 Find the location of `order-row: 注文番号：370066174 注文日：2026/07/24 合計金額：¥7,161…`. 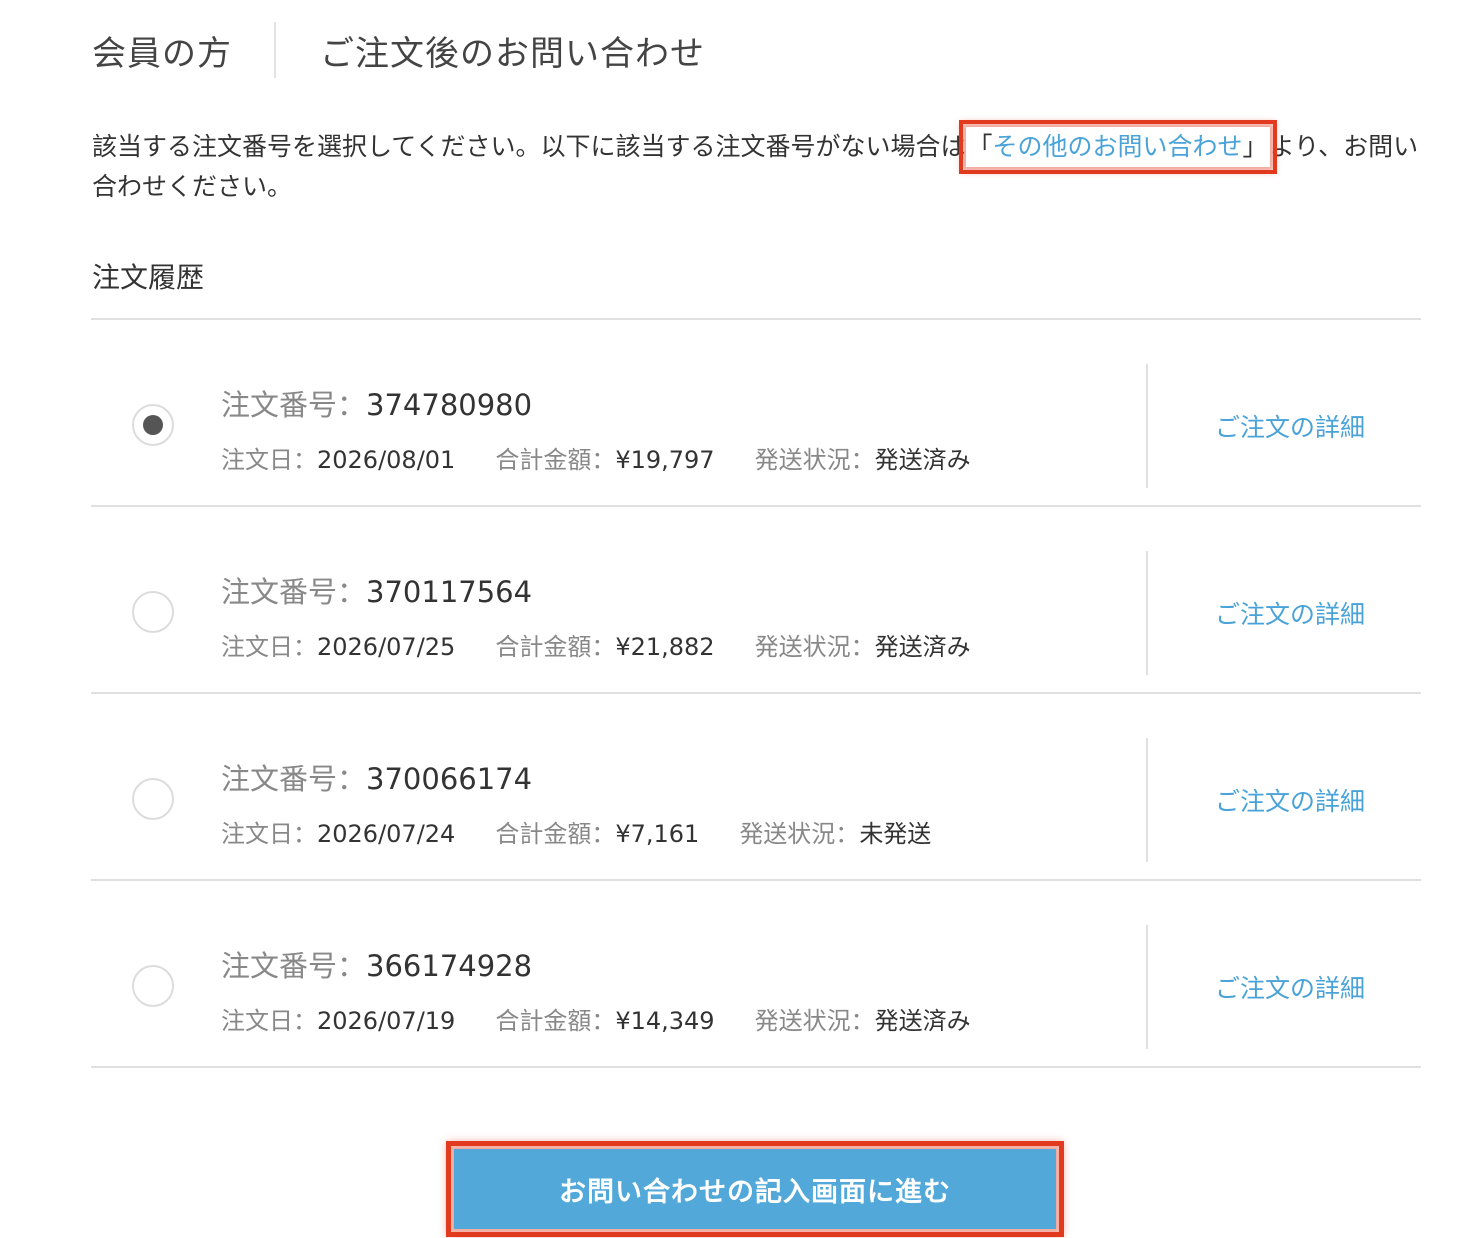

order-row: 注文番号：370066174 注文日：2026/07/24 合計金額：¥7,161… is located at coordinates (756, 787).